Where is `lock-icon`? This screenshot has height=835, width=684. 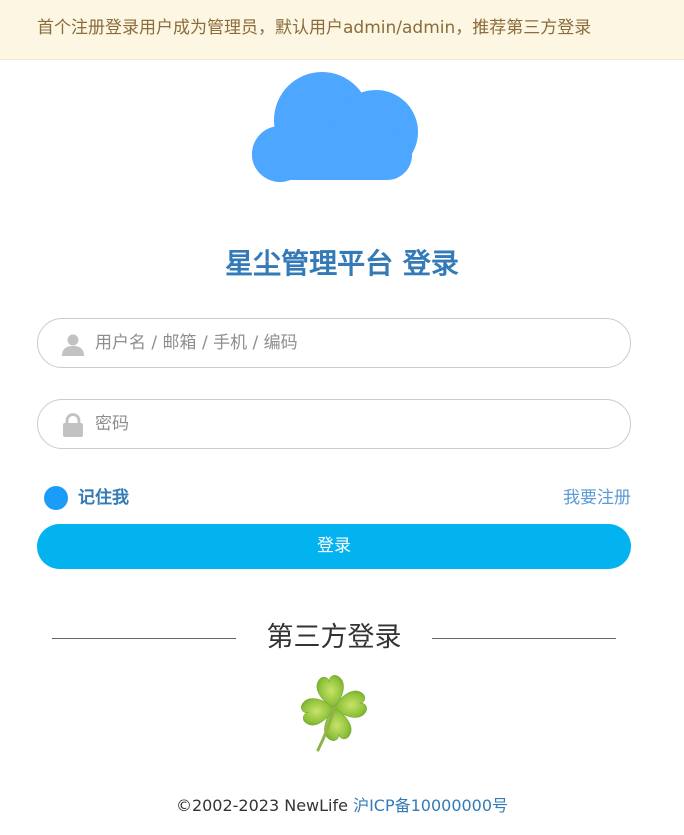
lock-icon is located at coordinates (73, 425).